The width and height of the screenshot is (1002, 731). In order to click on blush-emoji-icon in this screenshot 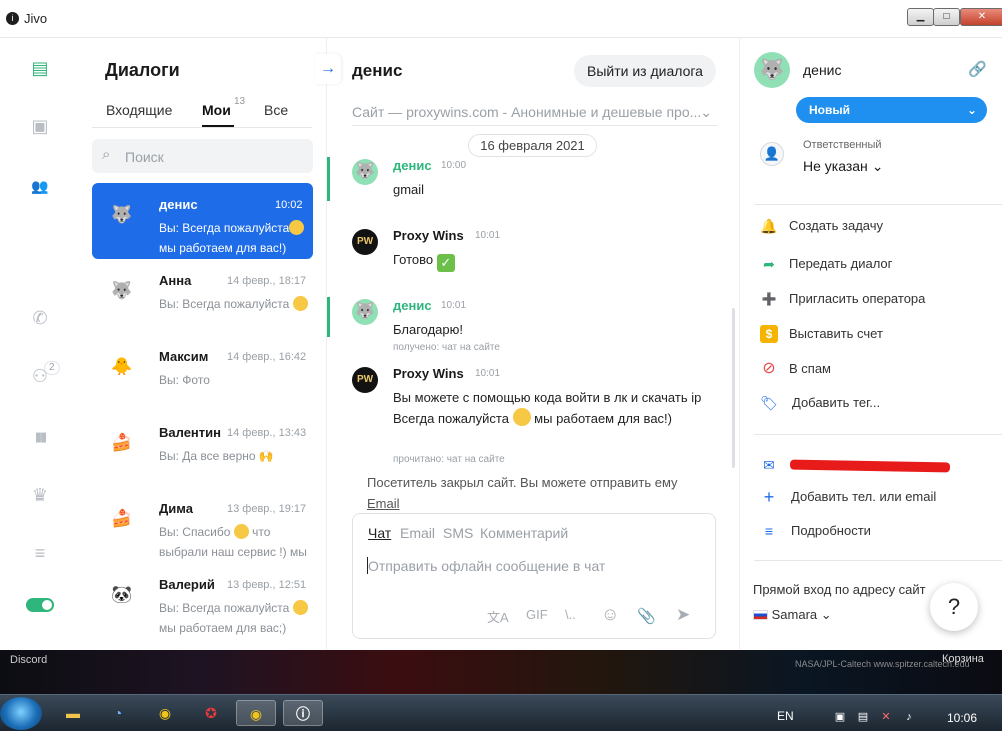, I will do `click(300, 303)`.